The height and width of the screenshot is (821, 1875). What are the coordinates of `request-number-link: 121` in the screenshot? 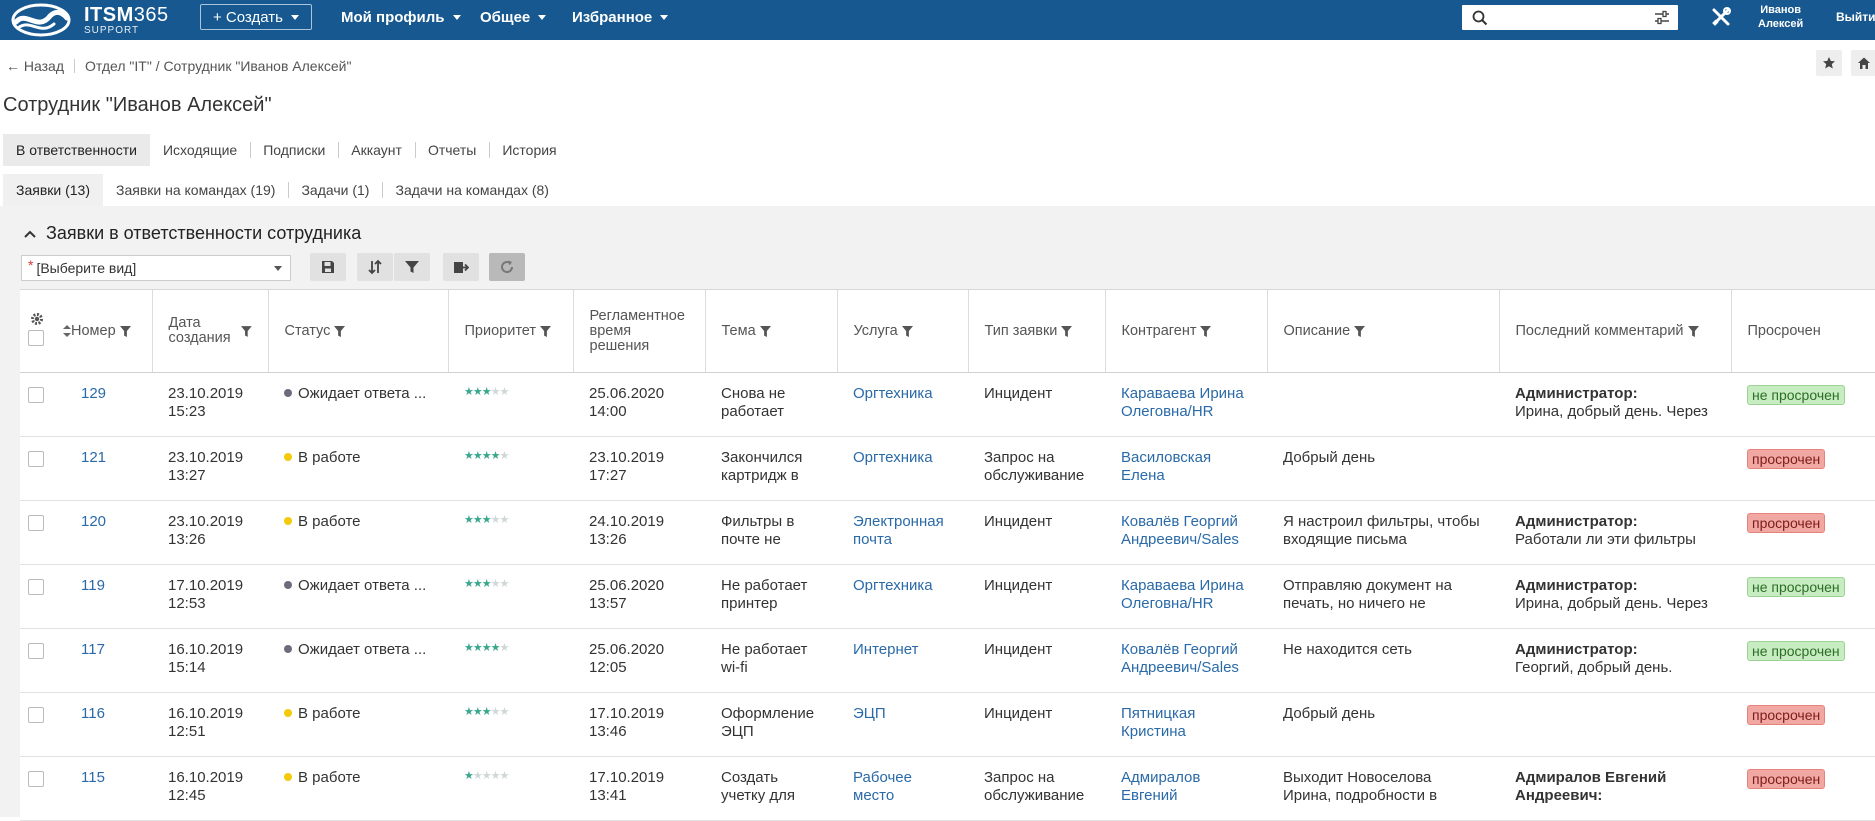 It's located at (93, 457).